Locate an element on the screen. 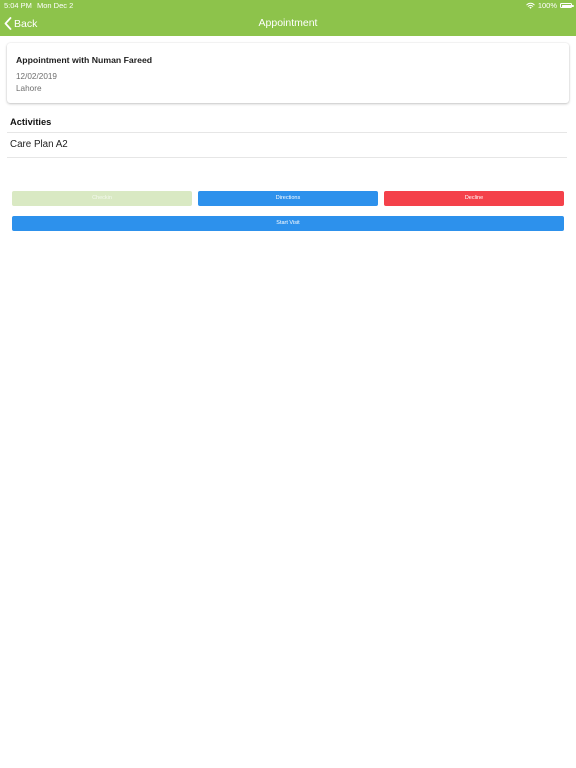 This screenshot has width=576, height=768. battery-fill is located at coordinates (566, 5).